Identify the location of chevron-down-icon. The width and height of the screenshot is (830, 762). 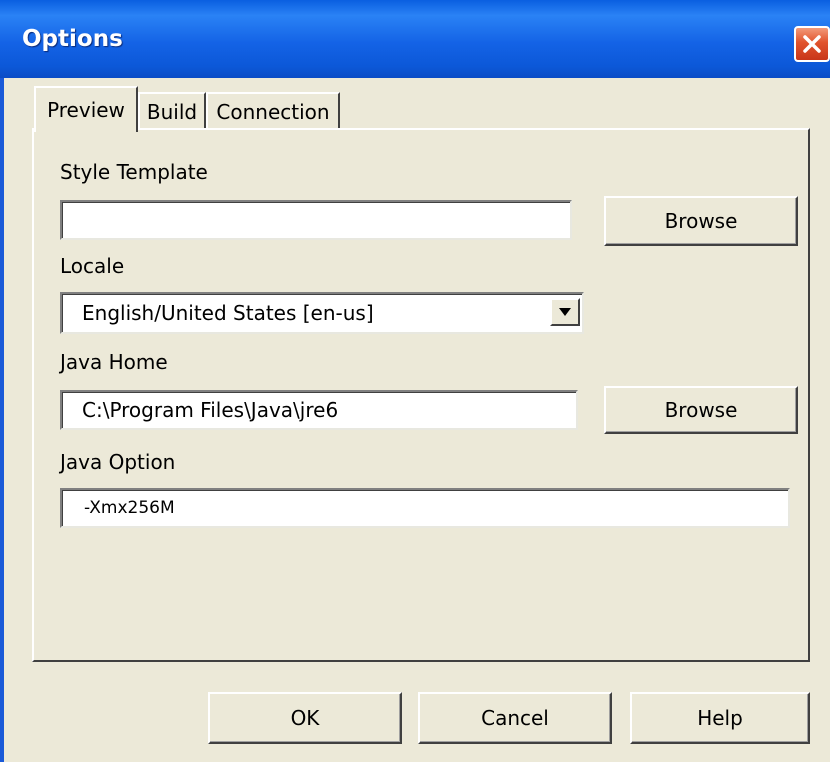
(565, 312).